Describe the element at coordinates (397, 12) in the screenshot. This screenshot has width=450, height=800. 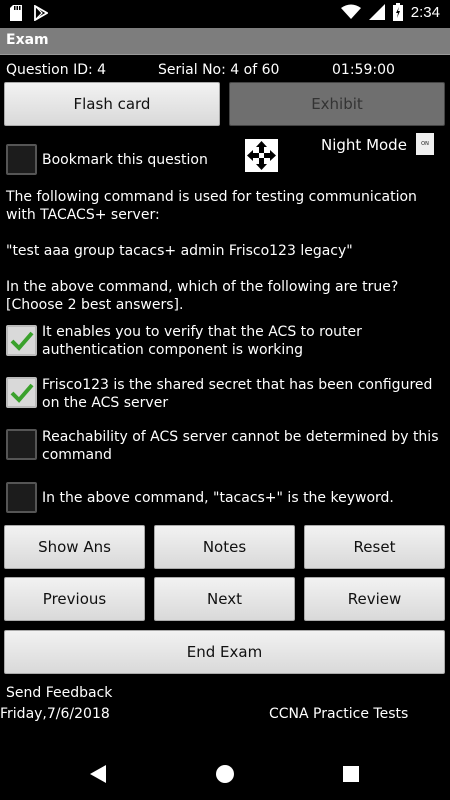
I see `battery-icon` at that location.